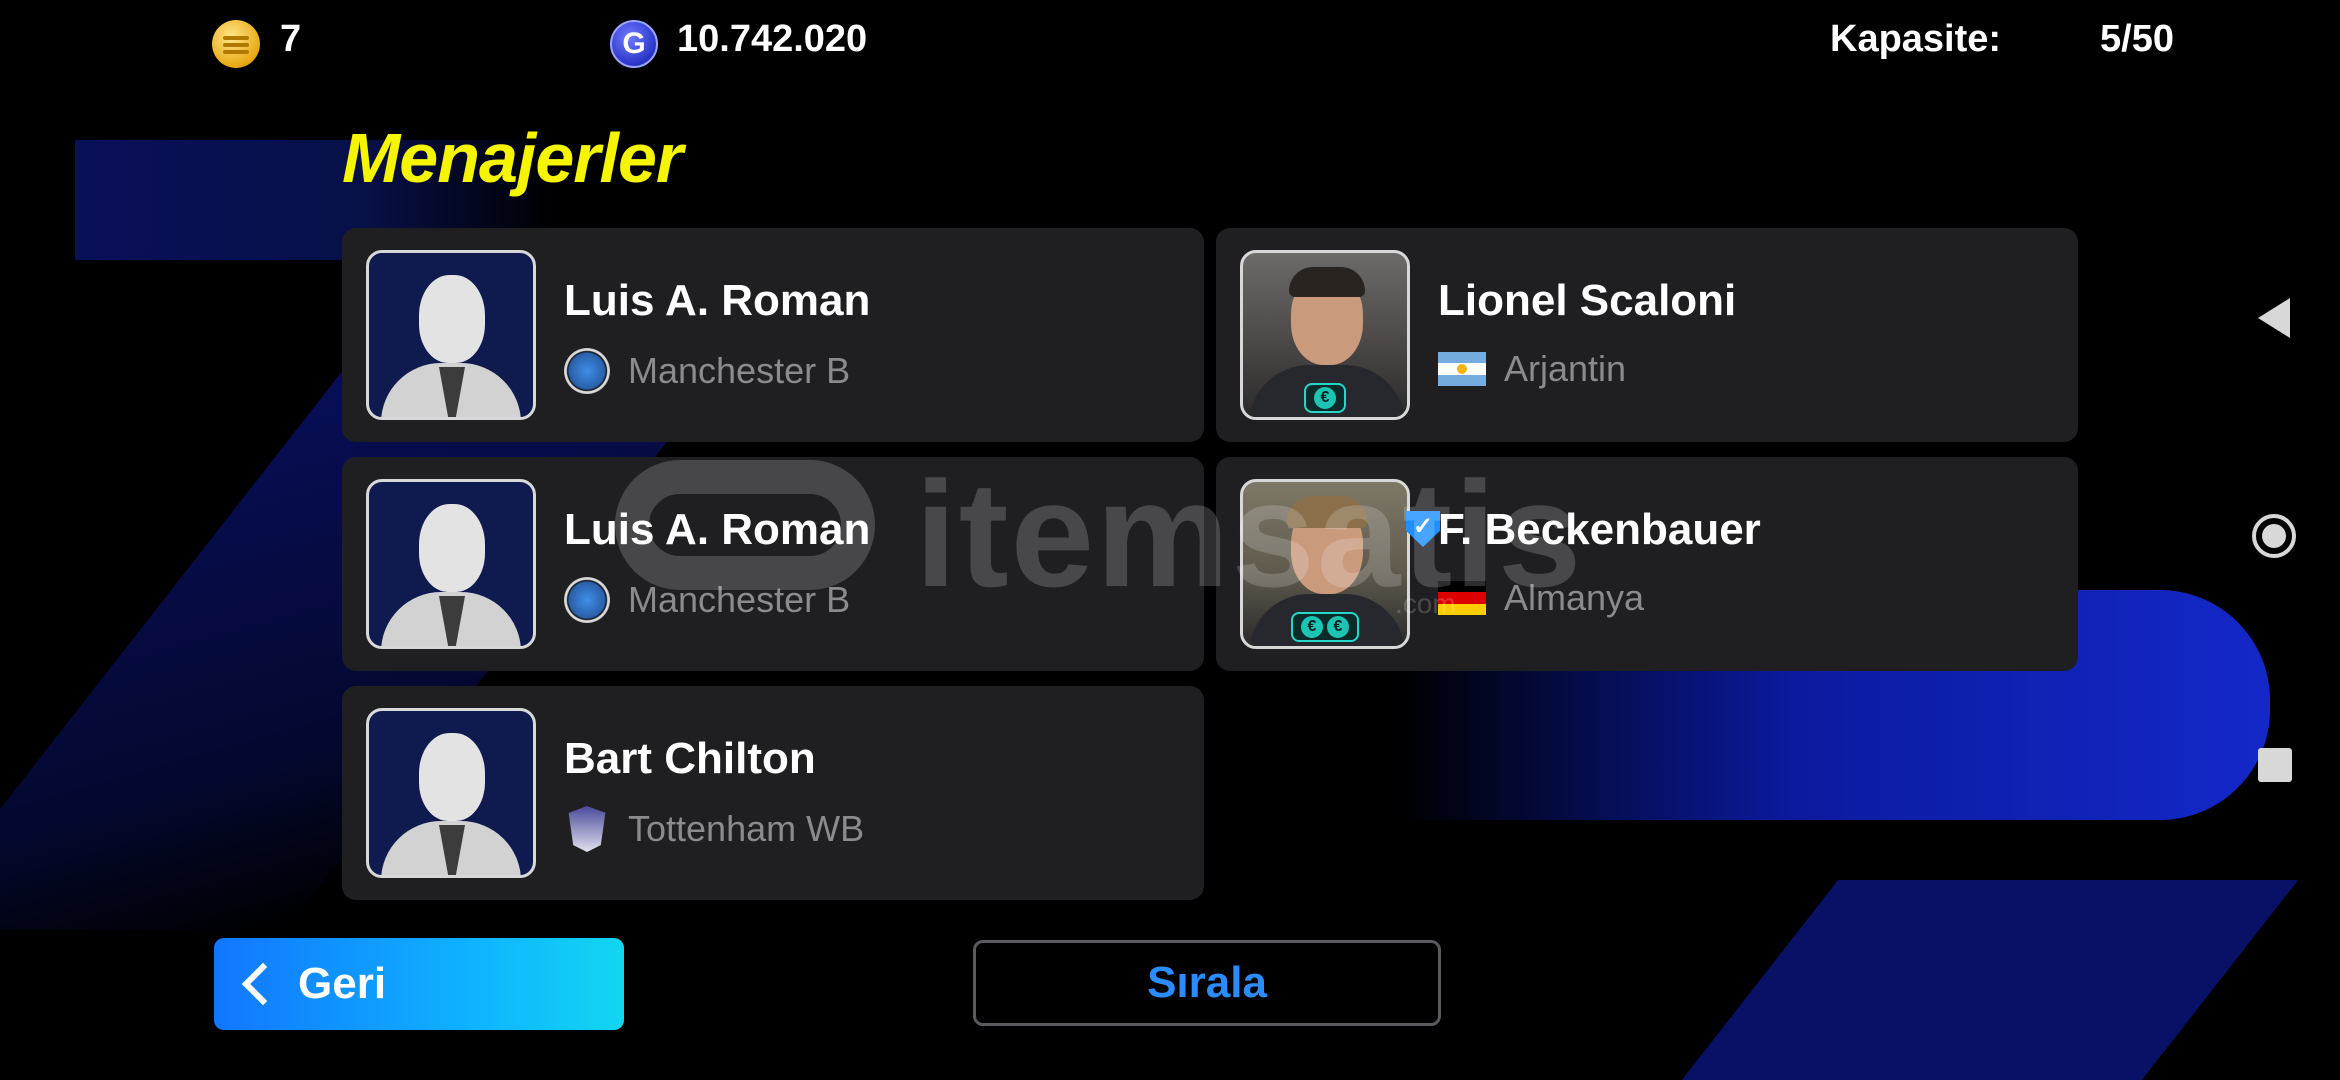 This screenshot has height=1080, width=2340. Describe the element at coordinates (773, 793) in the screenshot. I see `manager-card: Bart Chilton Tottenham WB` at that location.